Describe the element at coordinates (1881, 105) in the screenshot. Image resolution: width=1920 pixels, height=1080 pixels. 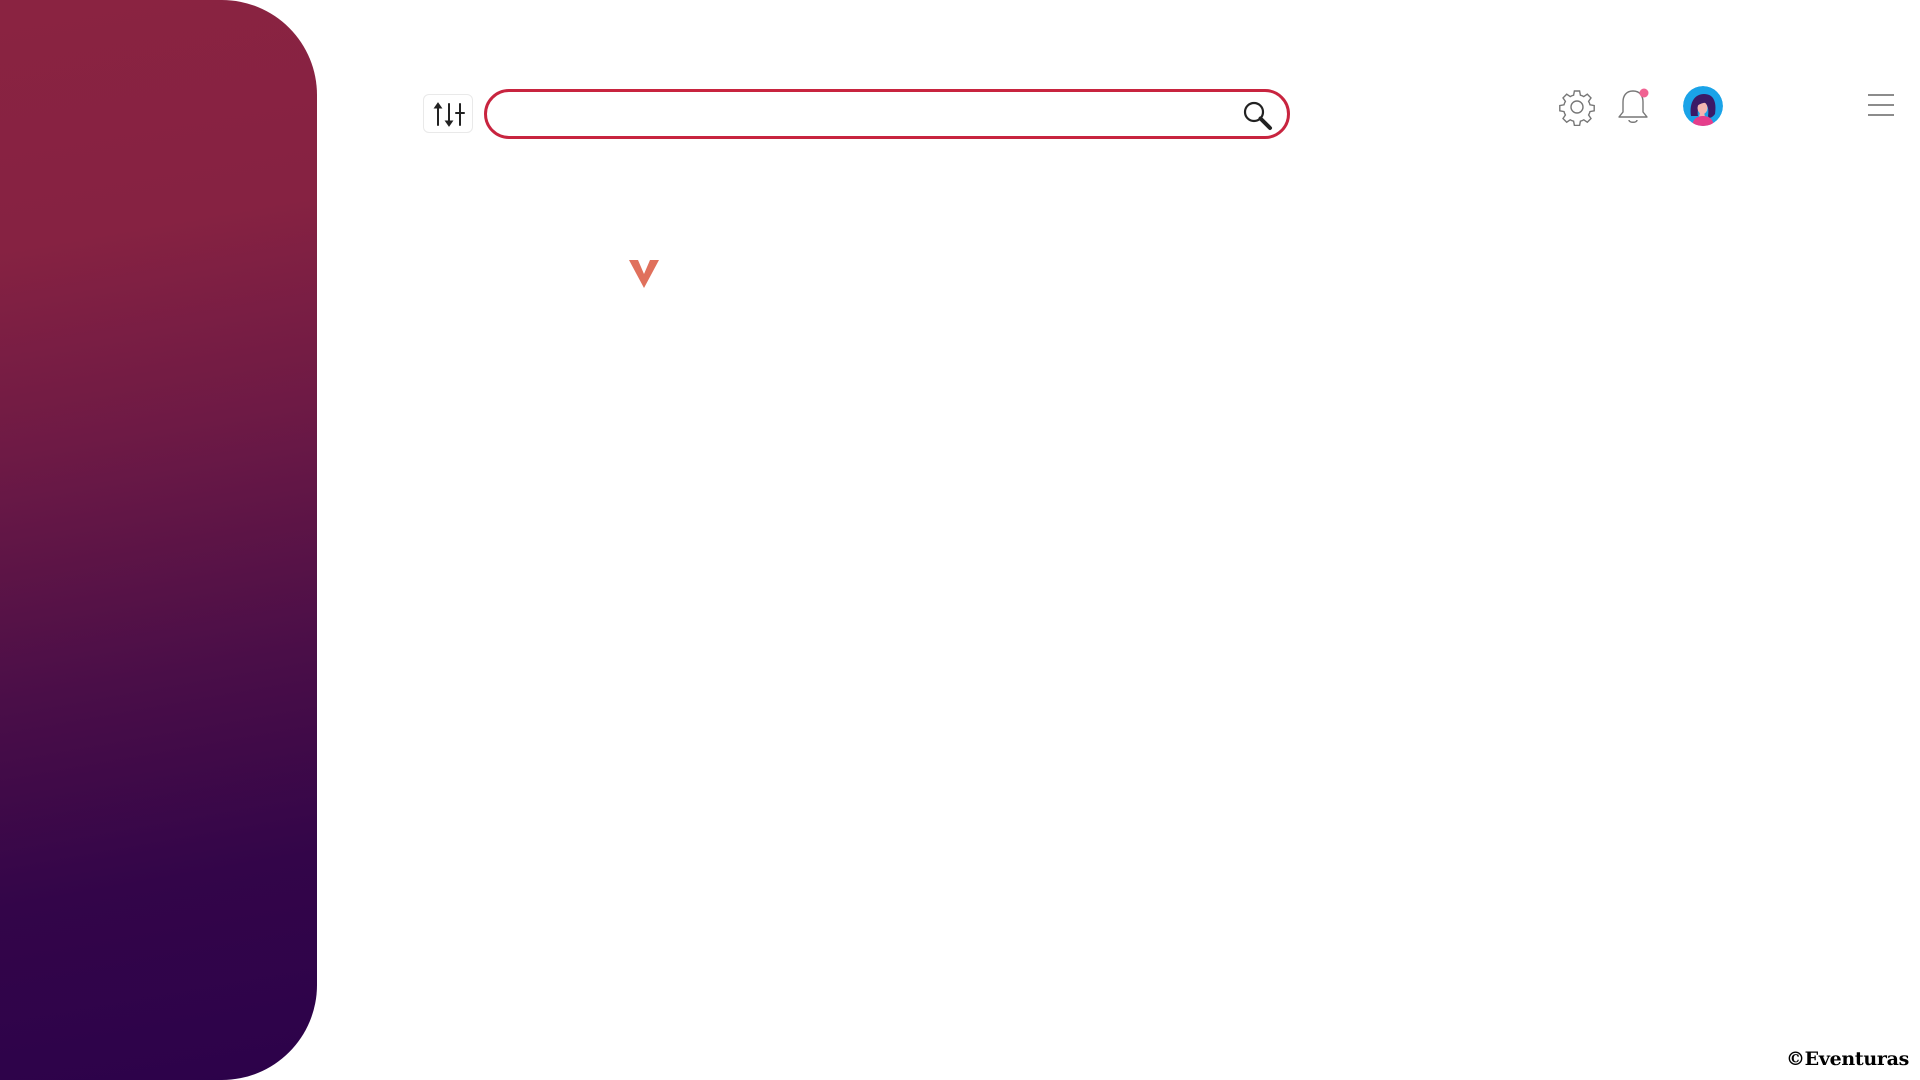
I see `hamburger-menu-icon` at that location.